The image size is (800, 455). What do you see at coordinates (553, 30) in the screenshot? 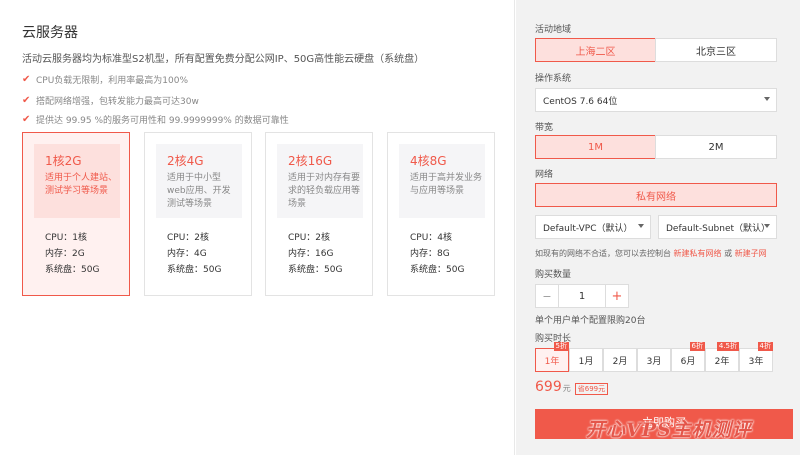
I see `region-label: 活动地域` at bounding box center [553, 30].